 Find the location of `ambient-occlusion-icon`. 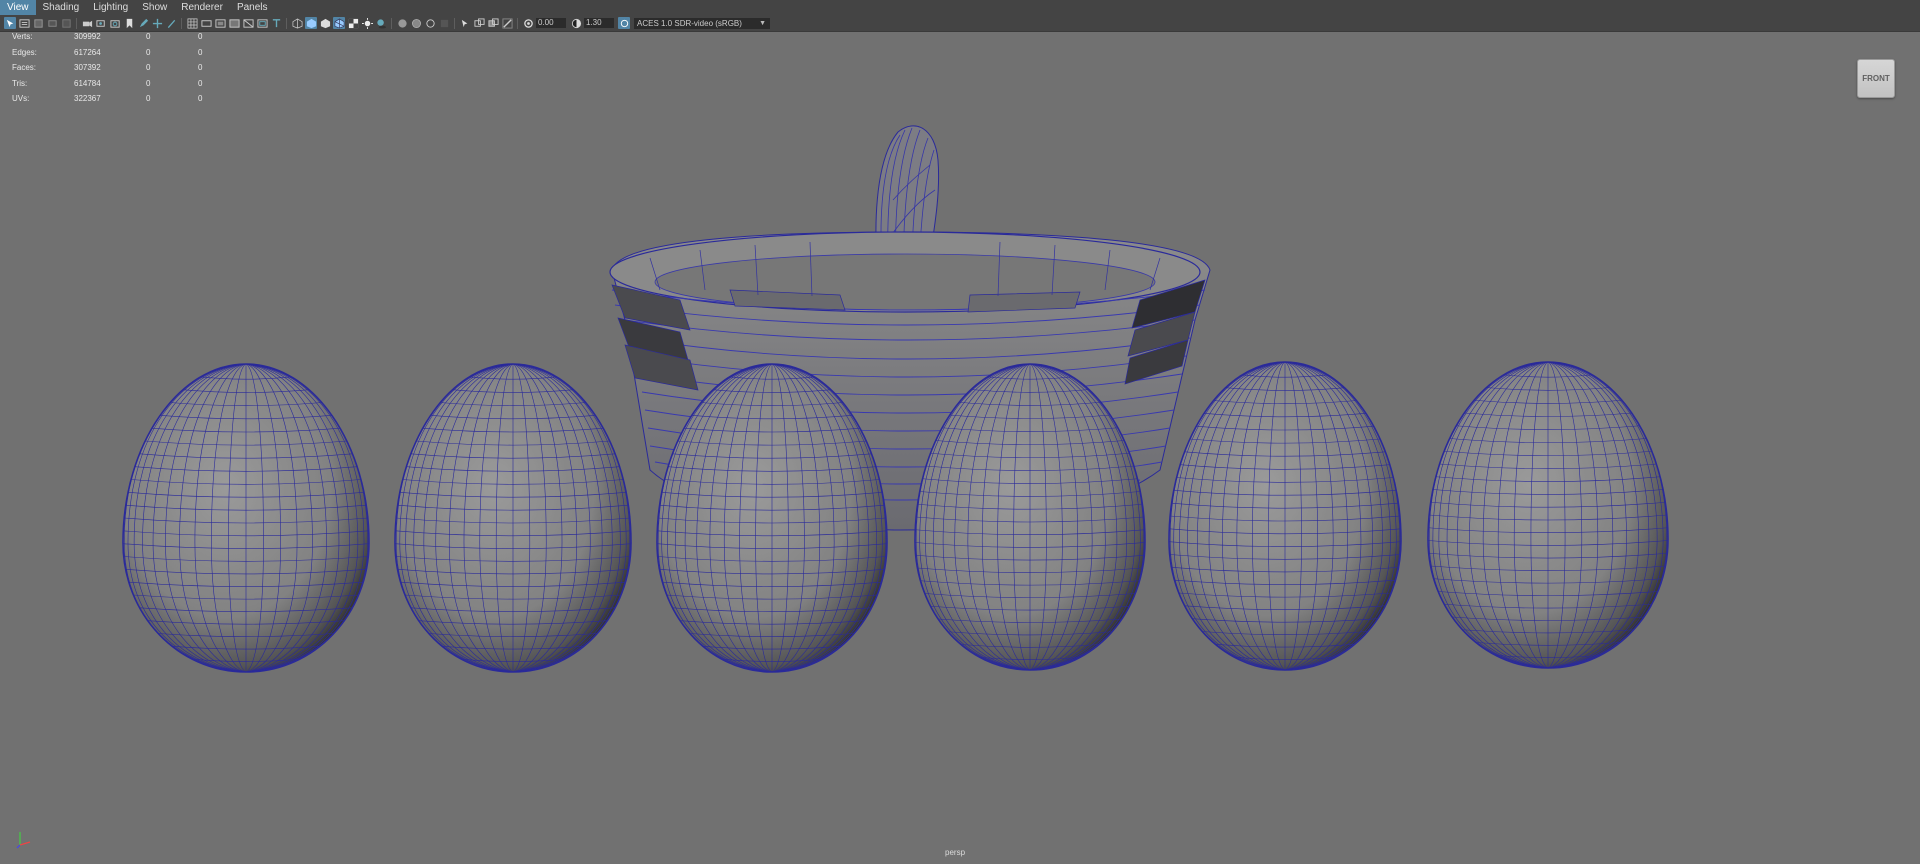

ambient-occlusion-icon is located at coordinates (402, 23).